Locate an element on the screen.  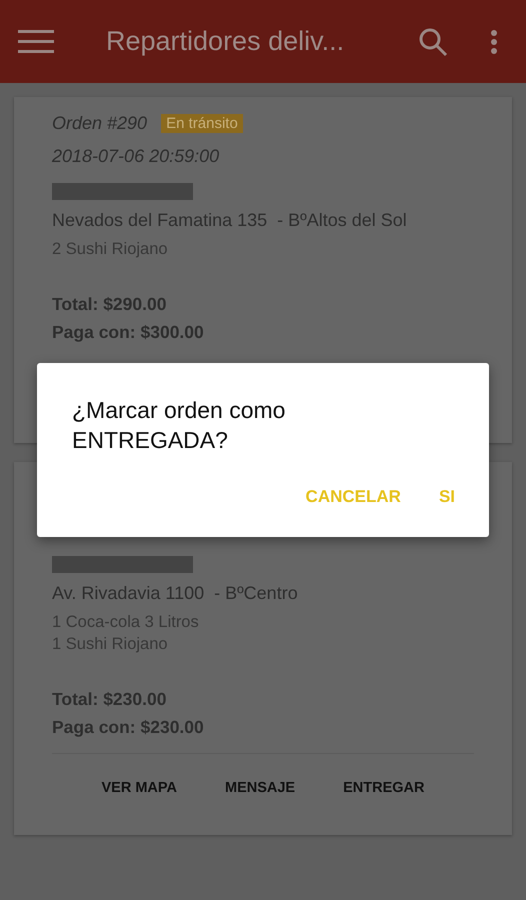
dialog-message: ¿Marcar orden como ENTREGADA? is located at coordinates (179, 425).